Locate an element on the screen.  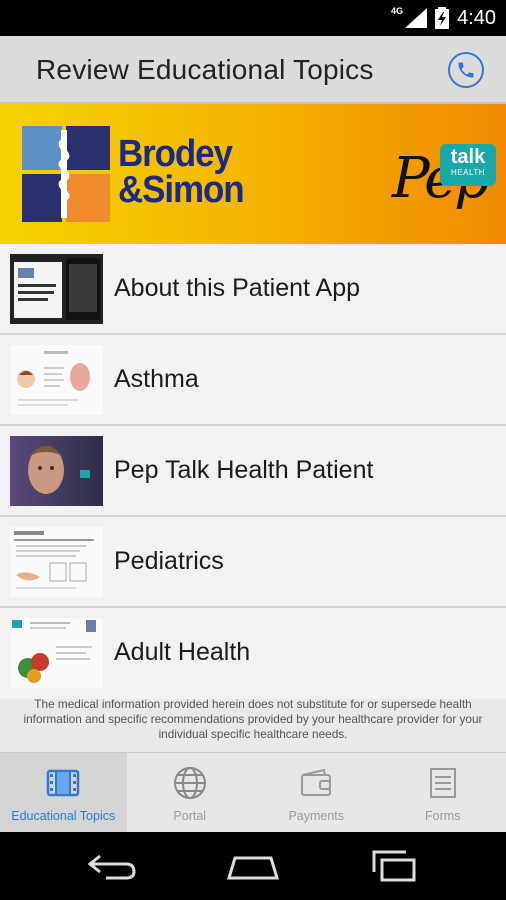
tab-label: Educational Topics is located at coordinates (63, 816).